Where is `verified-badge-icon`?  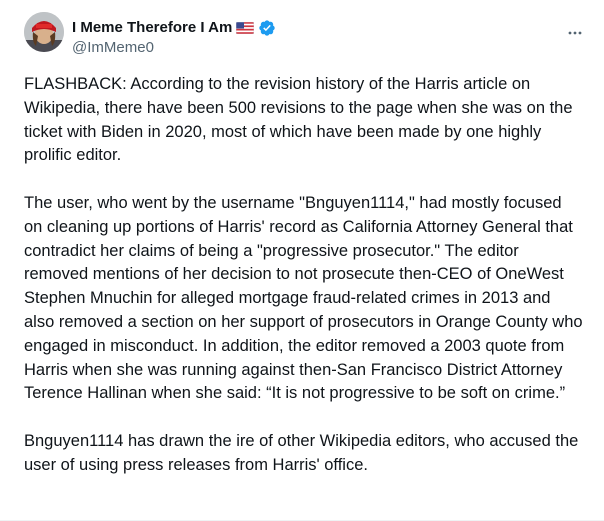
verified-badge-icon is located at coordinates (267, 28).